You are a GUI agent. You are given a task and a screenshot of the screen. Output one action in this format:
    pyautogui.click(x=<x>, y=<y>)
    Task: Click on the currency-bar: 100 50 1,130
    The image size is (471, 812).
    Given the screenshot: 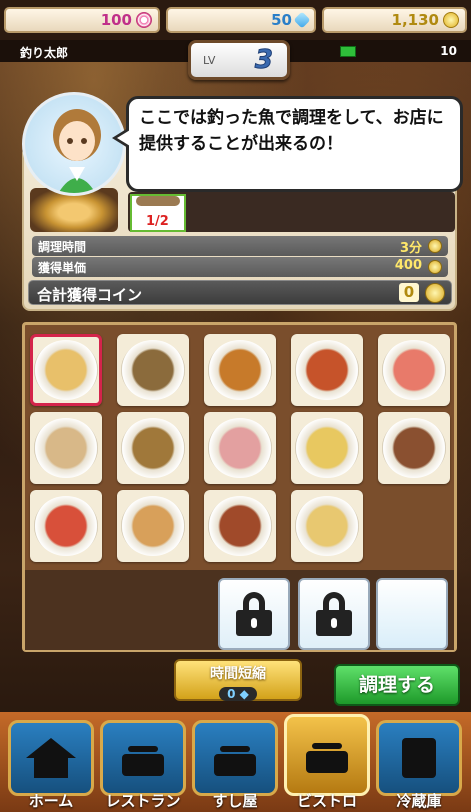 What is the action you would take?
    pyautogui.click(x=235, y=20)
    